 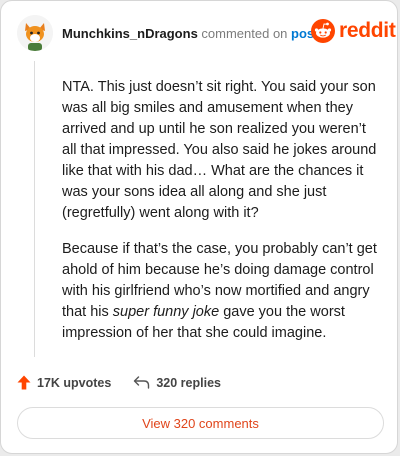 I want to click on avatar, so click(x=35, y=33).